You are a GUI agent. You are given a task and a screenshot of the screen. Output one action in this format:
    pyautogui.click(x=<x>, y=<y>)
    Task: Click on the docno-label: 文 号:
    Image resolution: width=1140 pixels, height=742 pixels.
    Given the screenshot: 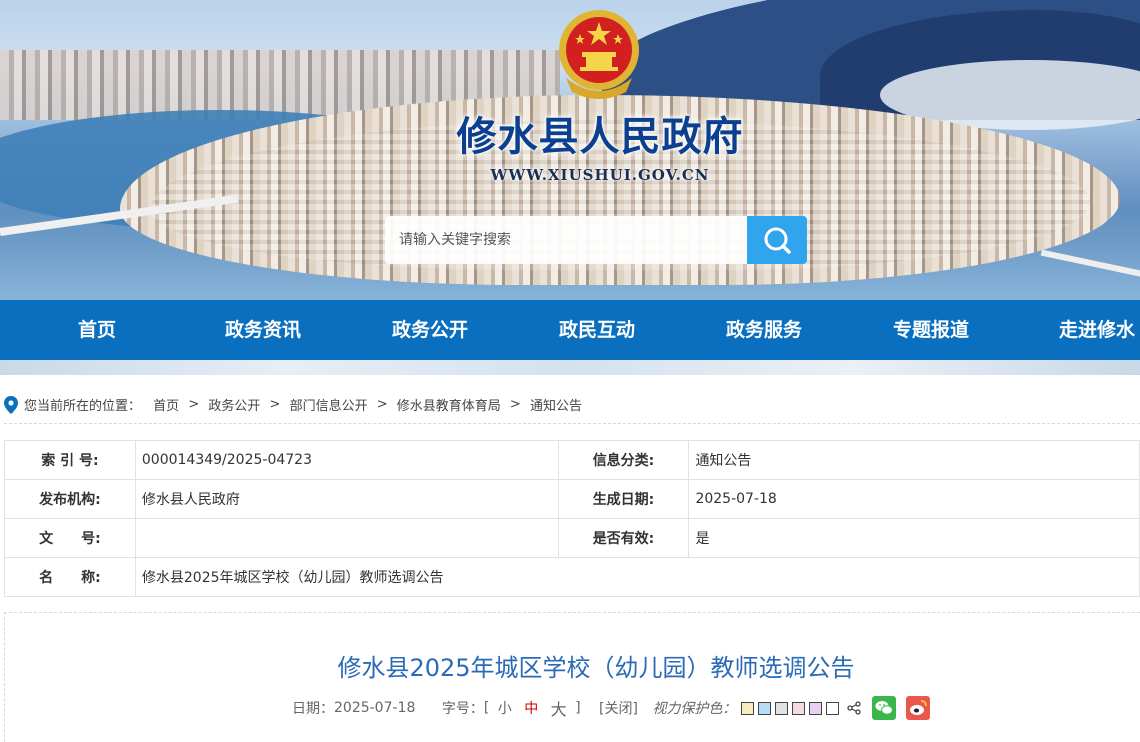 What is the action you would take?
    pyautogui.click(x=70, y=538)
    